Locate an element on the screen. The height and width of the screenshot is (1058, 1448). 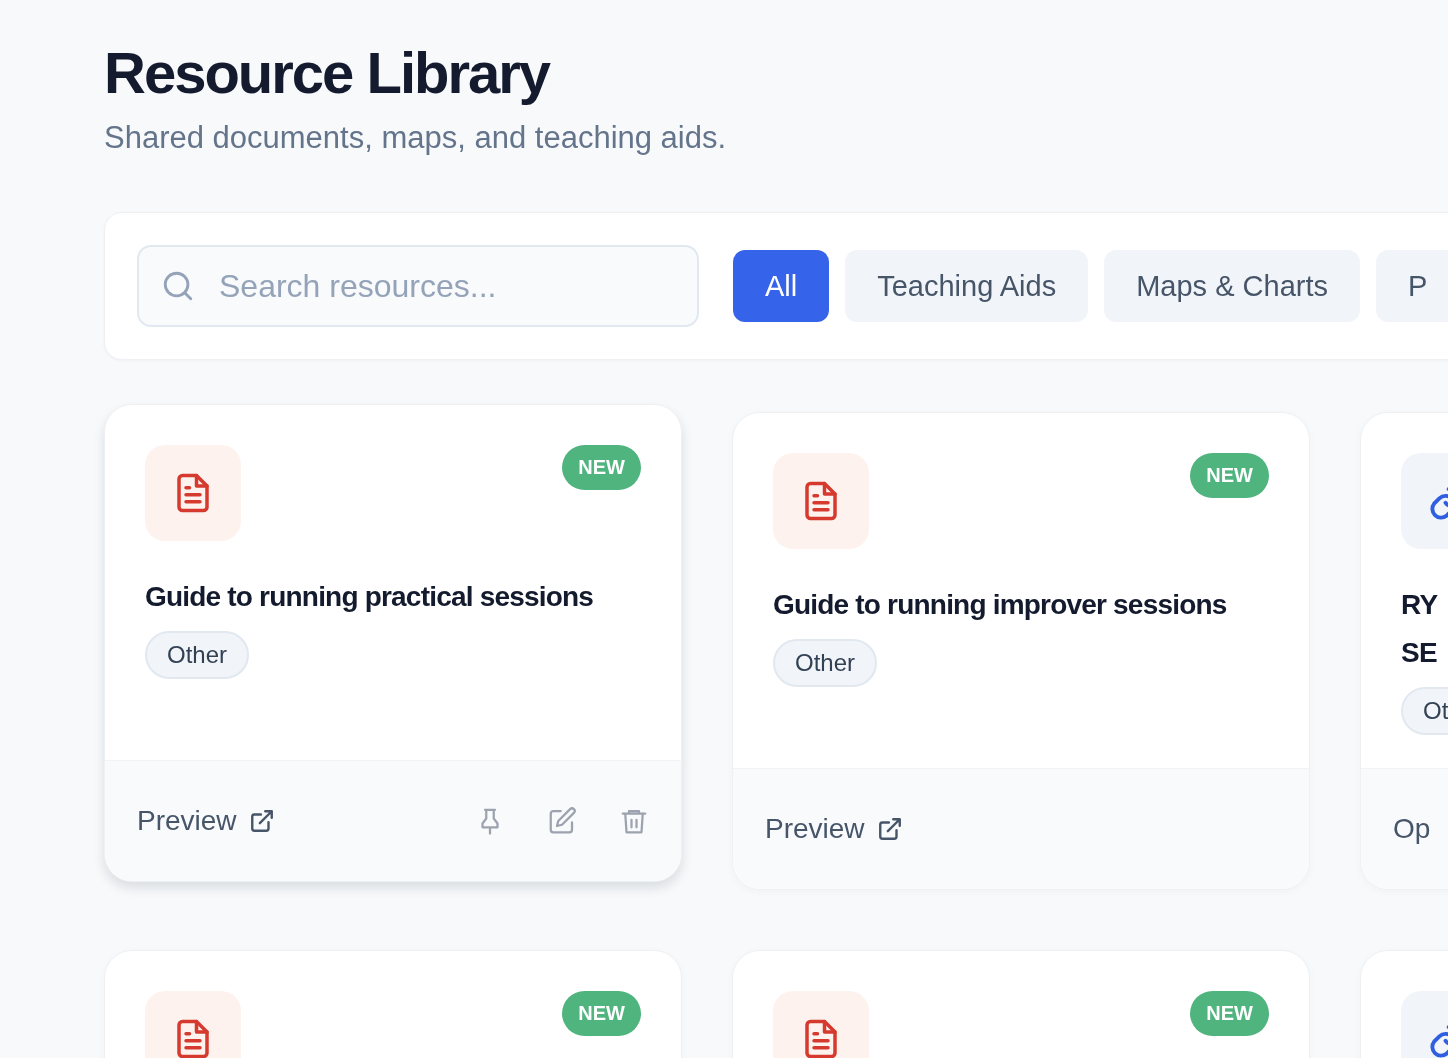
filter-tab: All is located at coordinates (781, 286).